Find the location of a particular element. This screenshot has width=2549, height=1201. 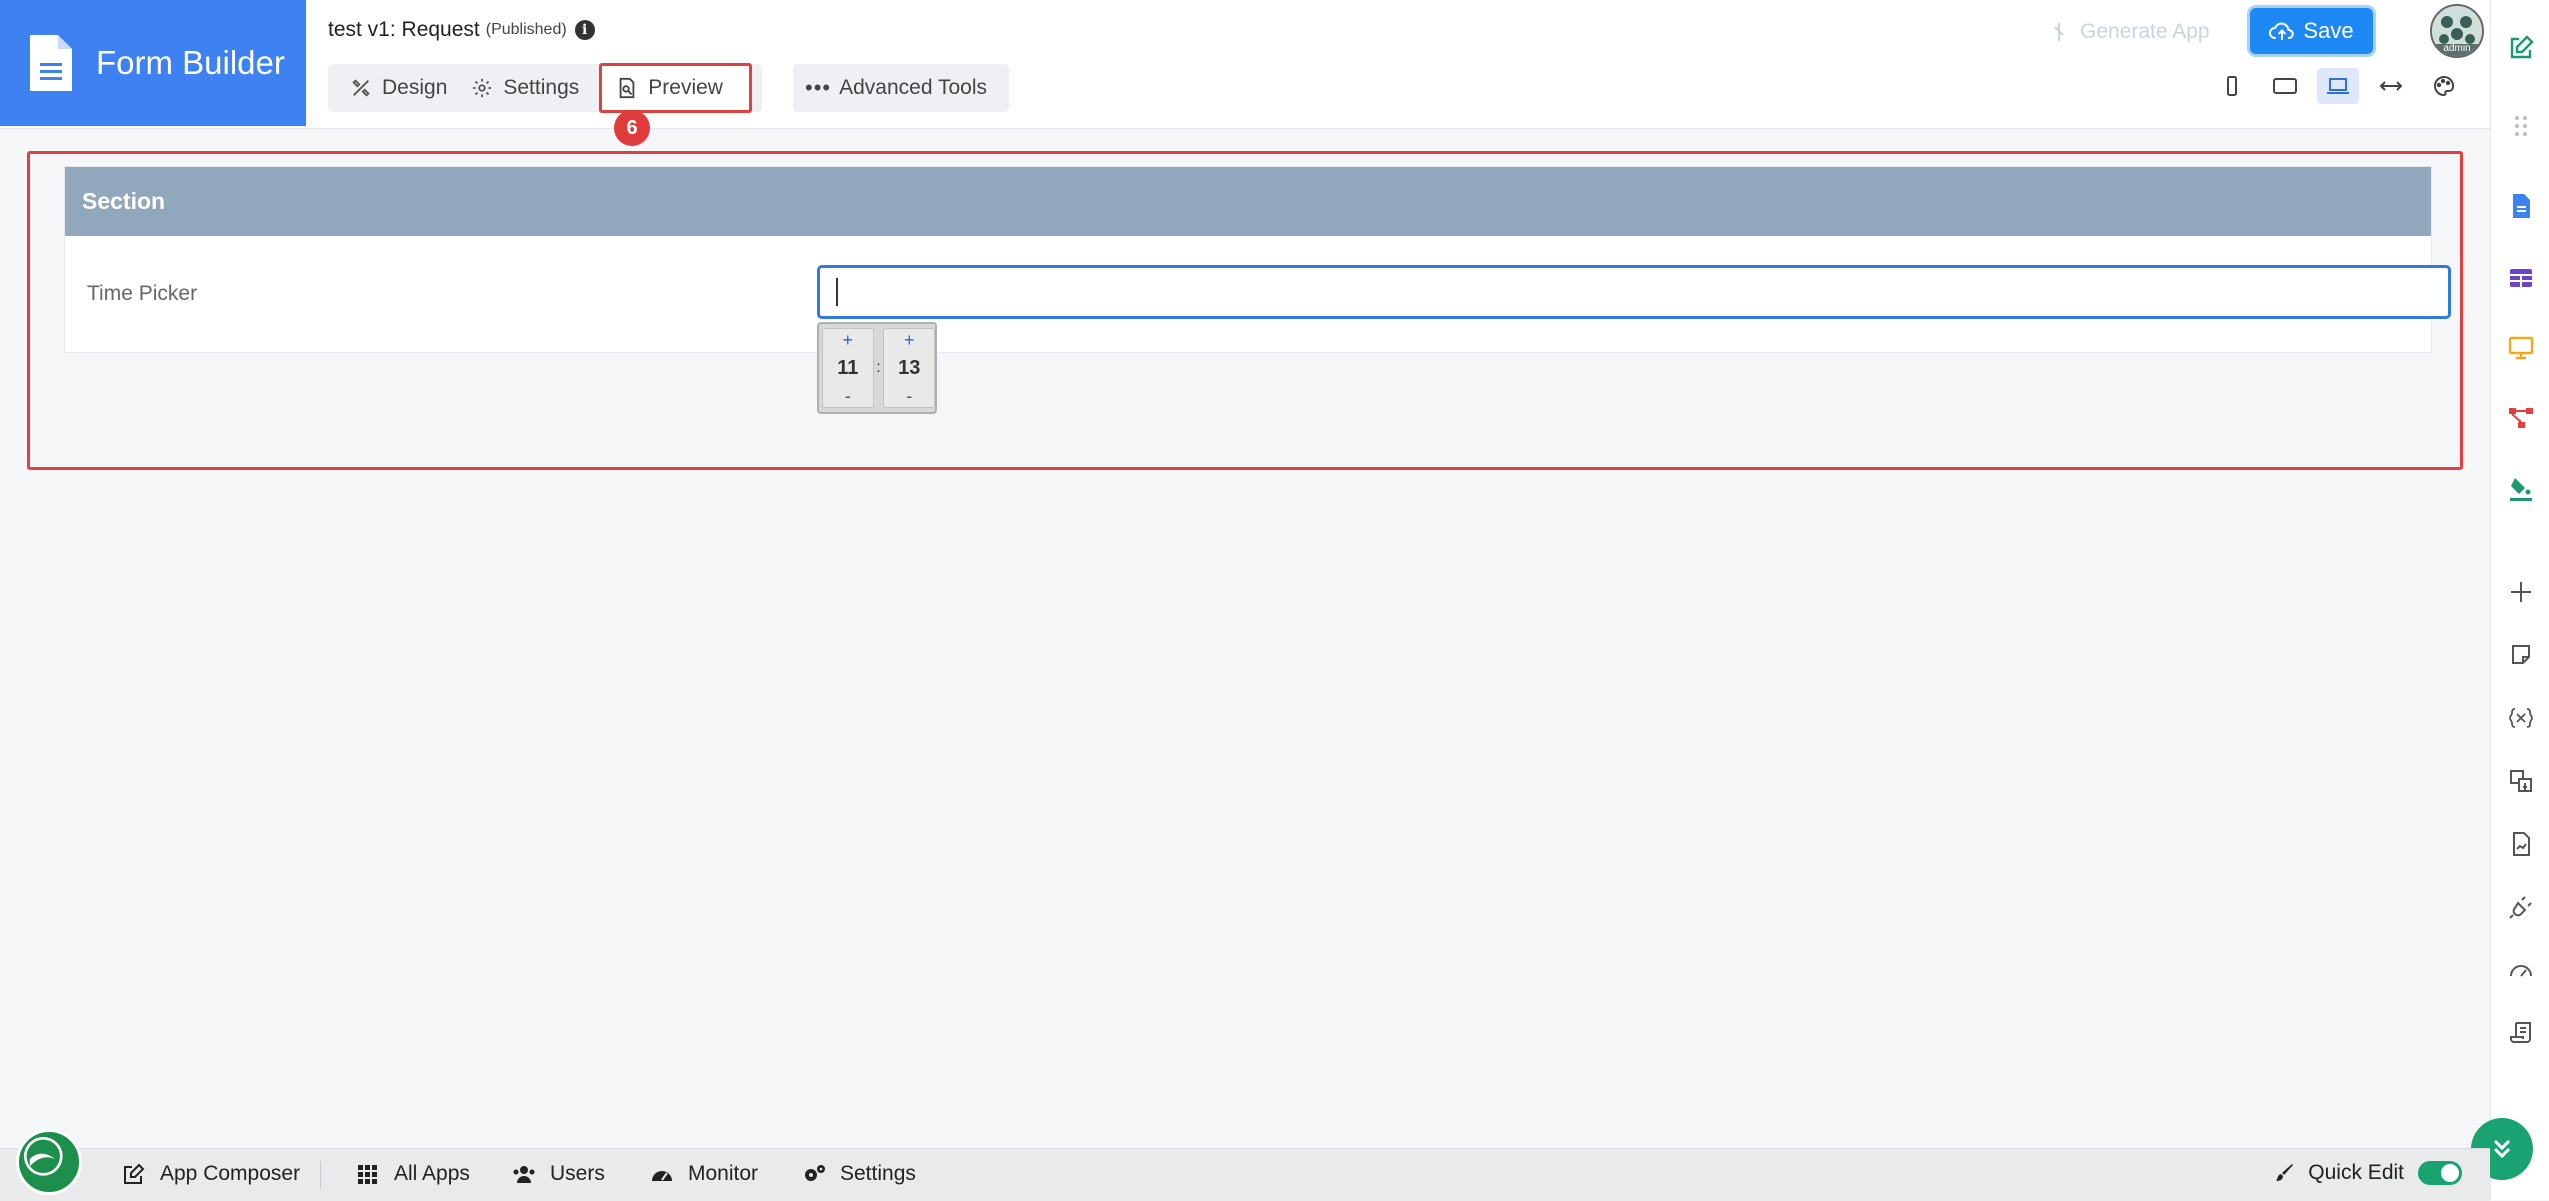

footer-app-composer-label: App Composer is located at coordinates (230, 1173).